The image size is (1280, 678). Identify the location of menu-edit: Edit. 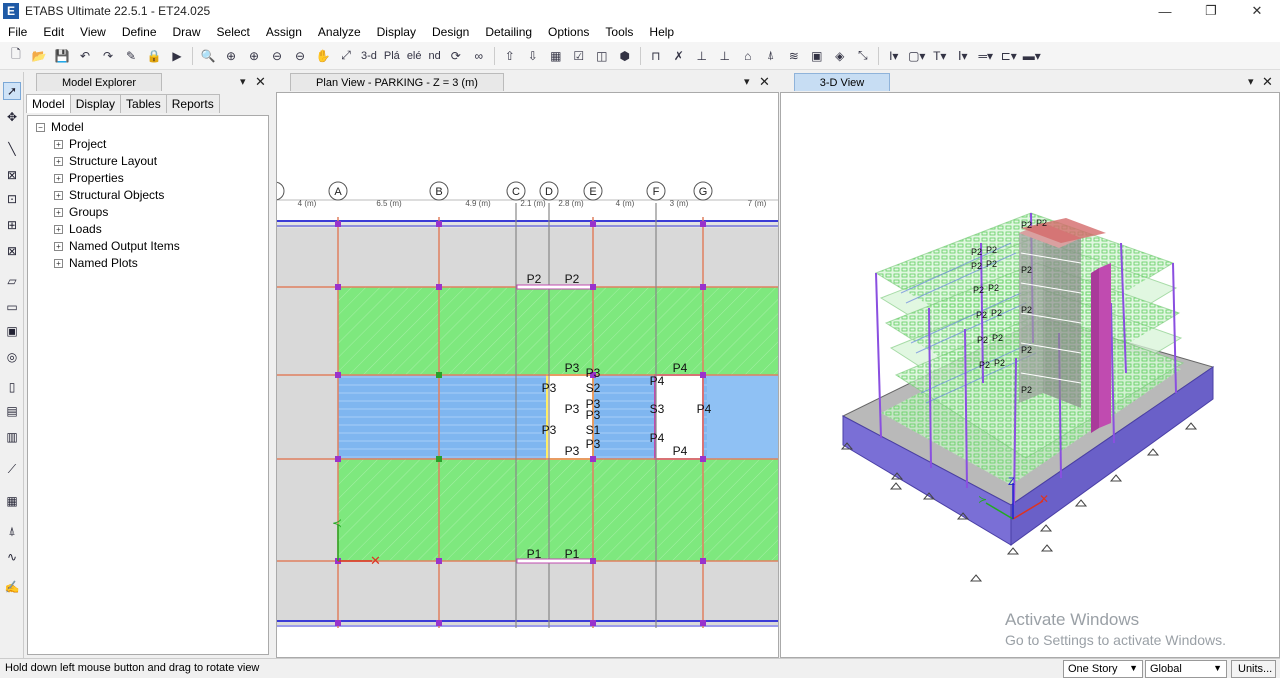
(53, 32).